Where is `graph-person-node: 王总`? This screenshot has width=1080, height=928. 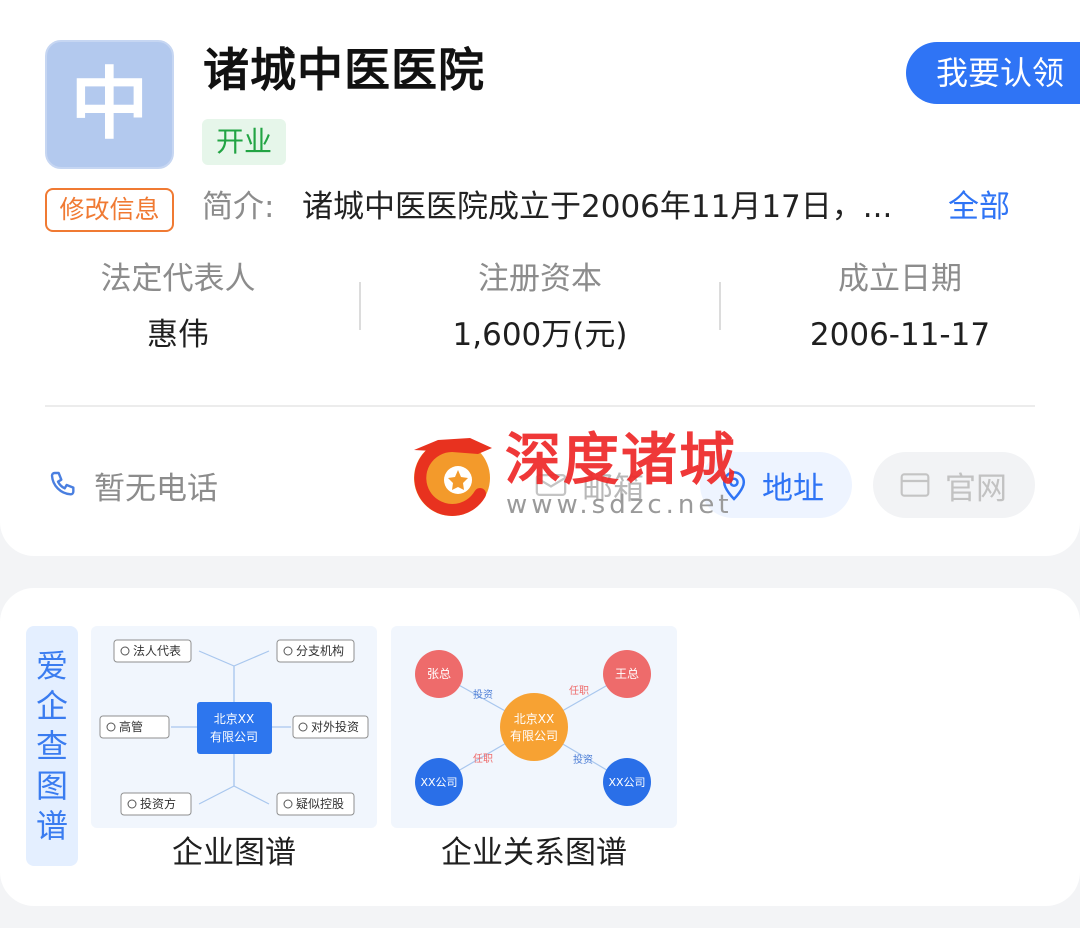 graph-person-node: 王总 is located at coordinates (627, 674).